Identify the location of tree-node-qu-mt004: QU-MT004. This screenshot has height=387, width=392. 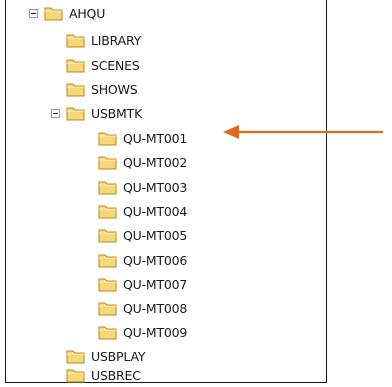
(142, 211).